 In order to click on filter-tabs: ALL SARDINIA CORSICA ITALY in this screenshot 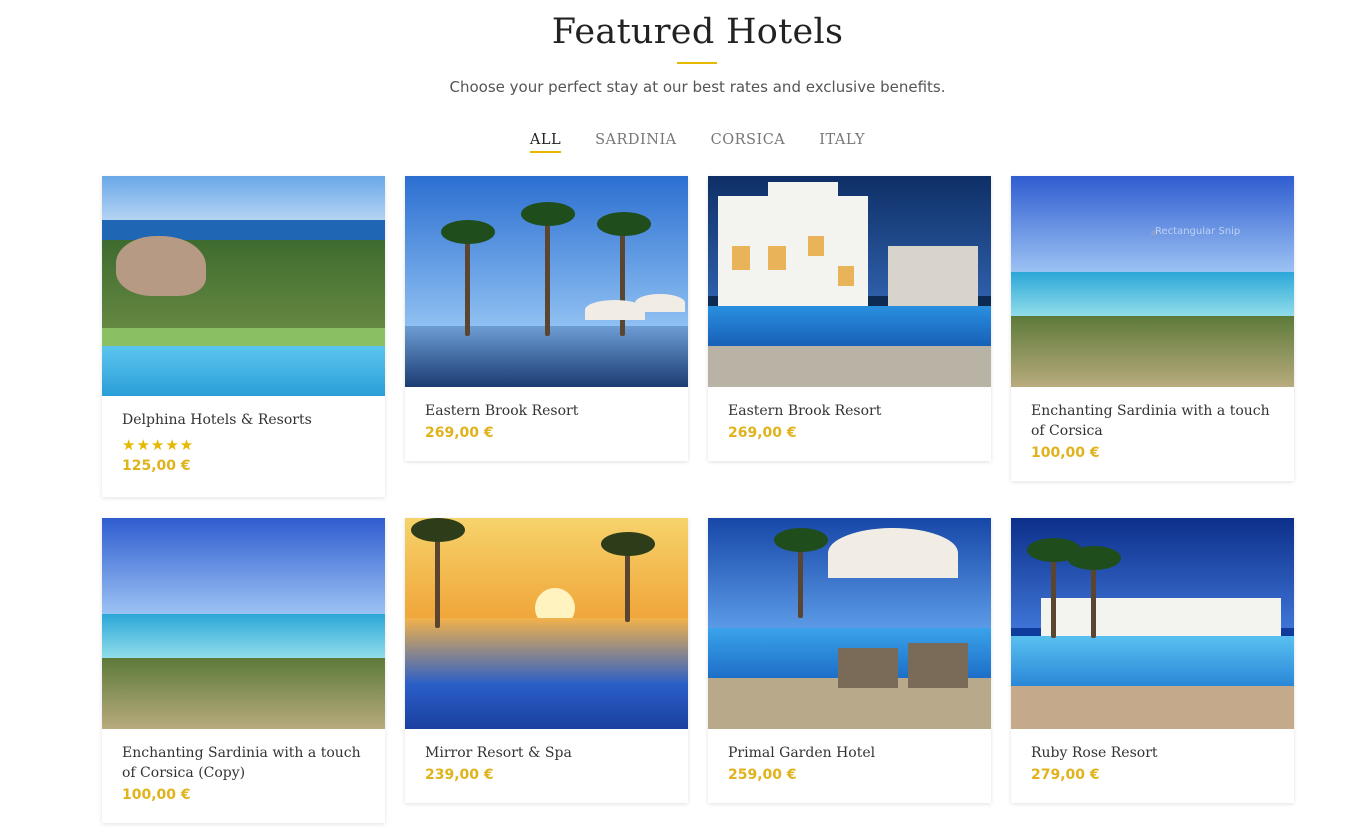, I will do `click(675, 142)`.